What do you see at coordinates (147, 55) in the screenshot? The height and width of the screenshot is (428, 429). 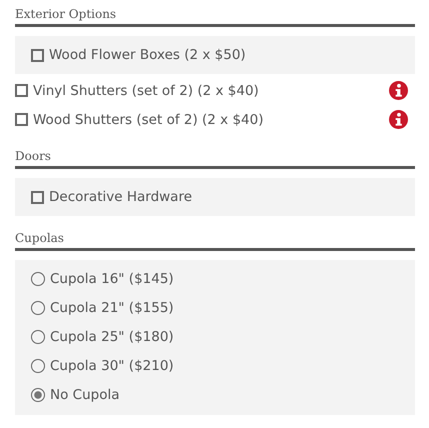 I see `option-label: Wood Flower Boxes (2 x $50)` at bounding box center [147, 55].